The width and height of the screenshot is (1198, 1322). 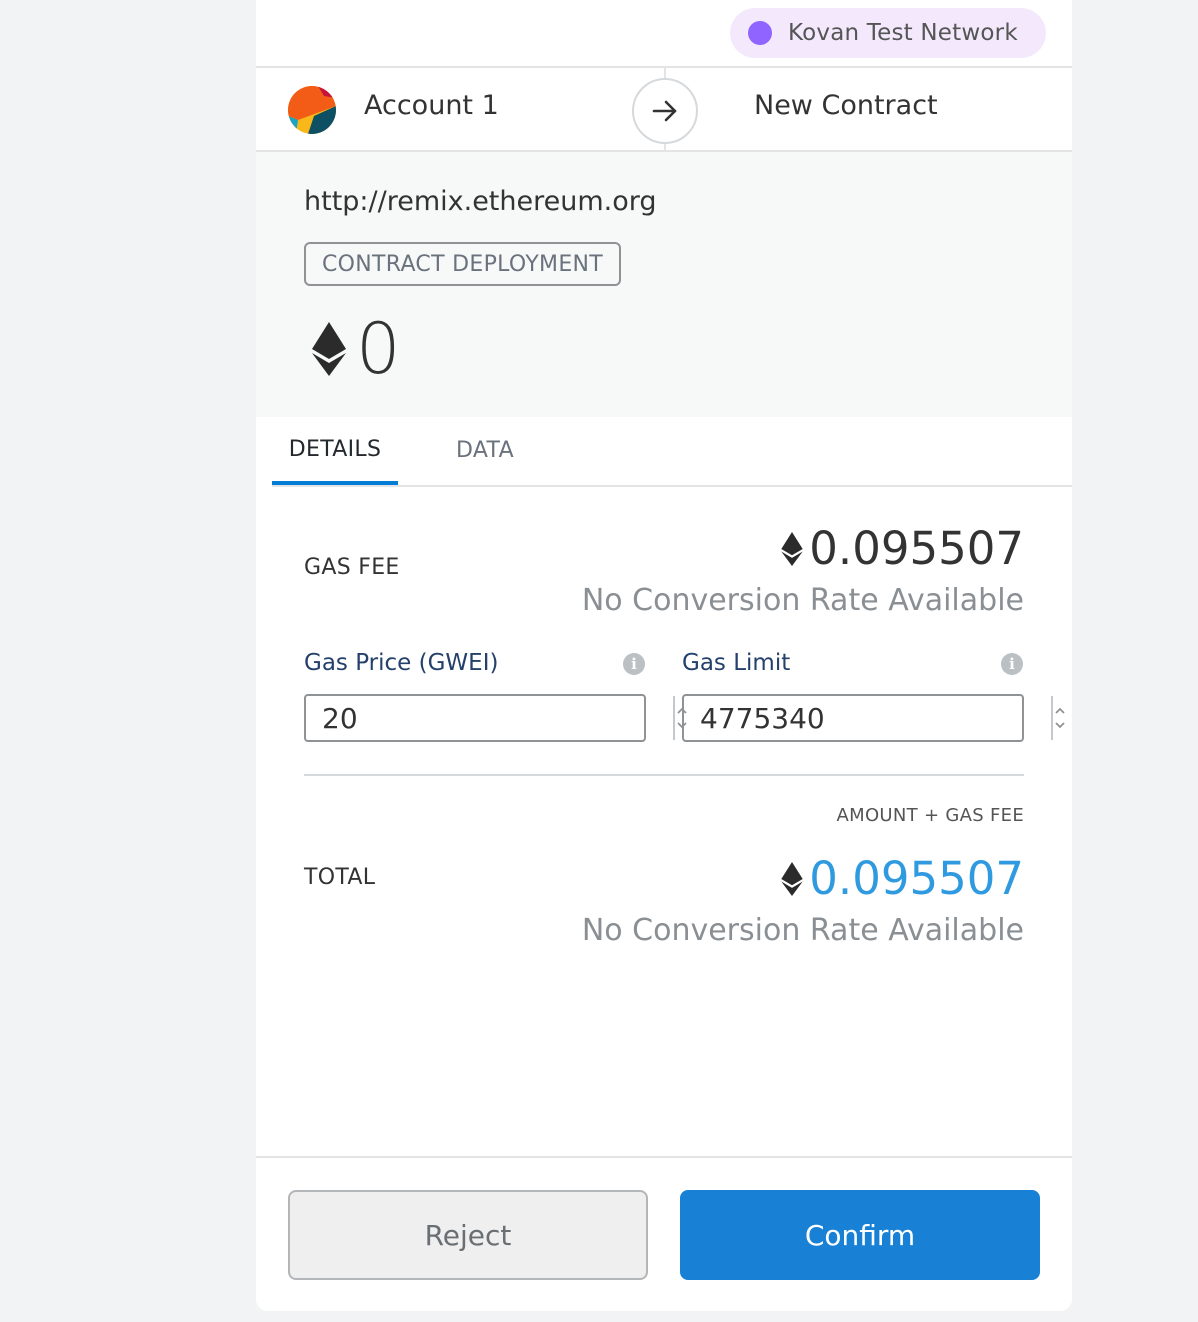 I want to click on tab-data: DATA, so click(x=485, y=450).